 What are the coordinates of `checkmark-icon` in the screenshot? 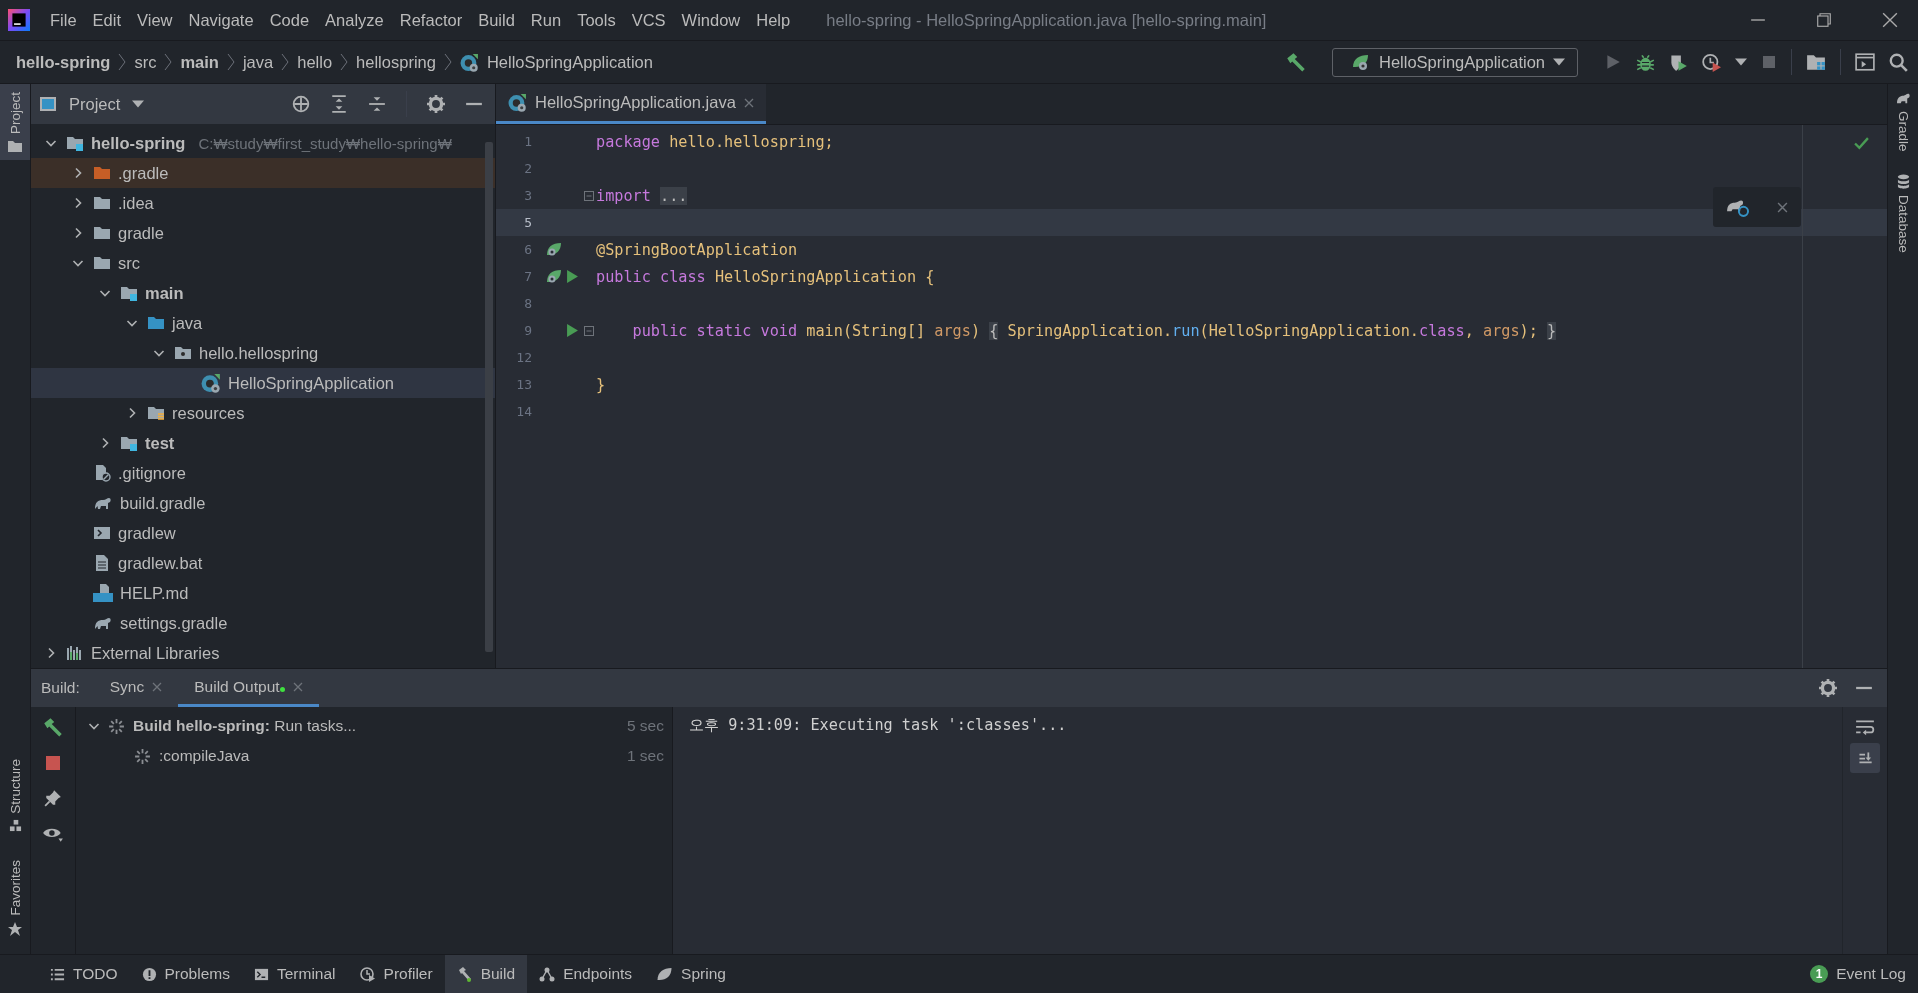 It's located at (1861, 143).